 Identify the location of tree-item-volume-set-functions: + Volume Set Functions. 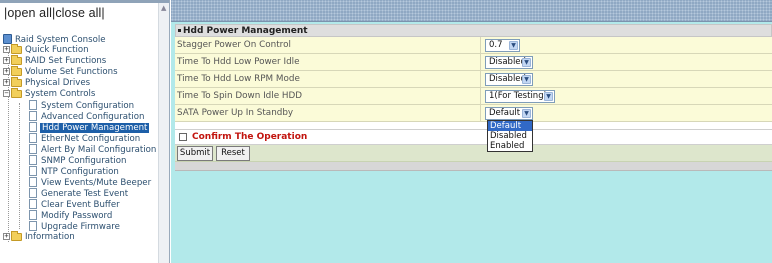
(61, 71).